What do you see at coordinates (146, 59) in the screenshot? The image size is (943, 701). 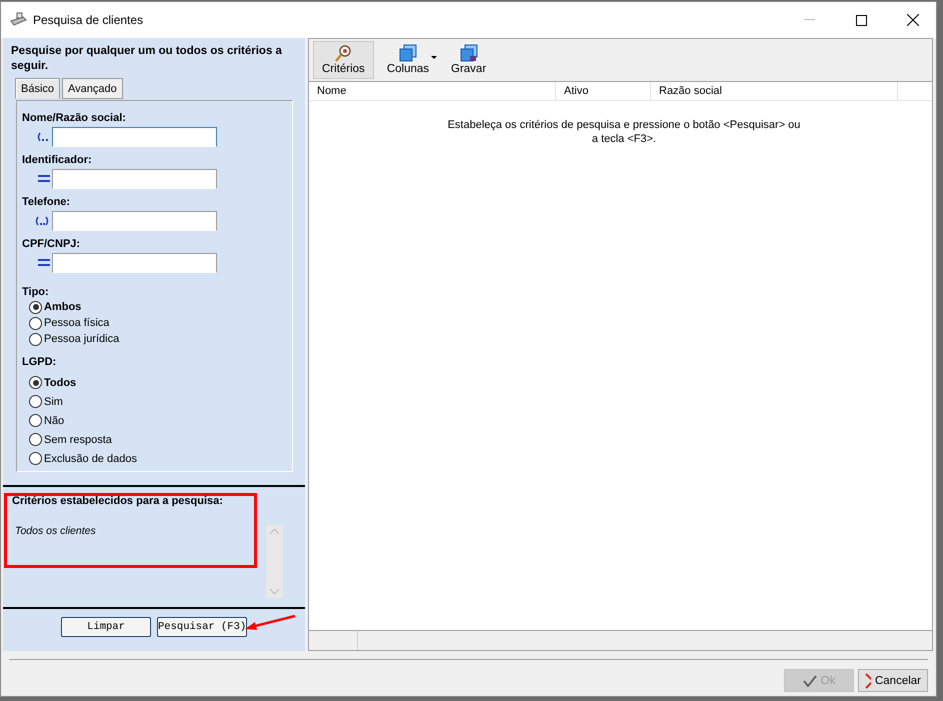 I see `panel-heading: Pesquise por qualquer um ou todos os critérios a seguir.` at bounding box center [146, 59].